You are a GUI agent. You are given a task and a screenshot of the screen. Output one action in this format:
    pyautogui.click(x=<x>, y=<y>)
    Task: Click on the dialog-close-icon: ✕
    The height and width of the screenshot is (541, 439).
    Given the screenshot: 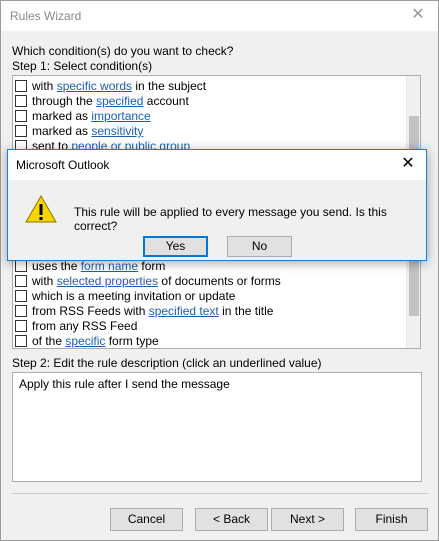 What is the action you would take?
    pyautogui.click(x=408, y=164)
    